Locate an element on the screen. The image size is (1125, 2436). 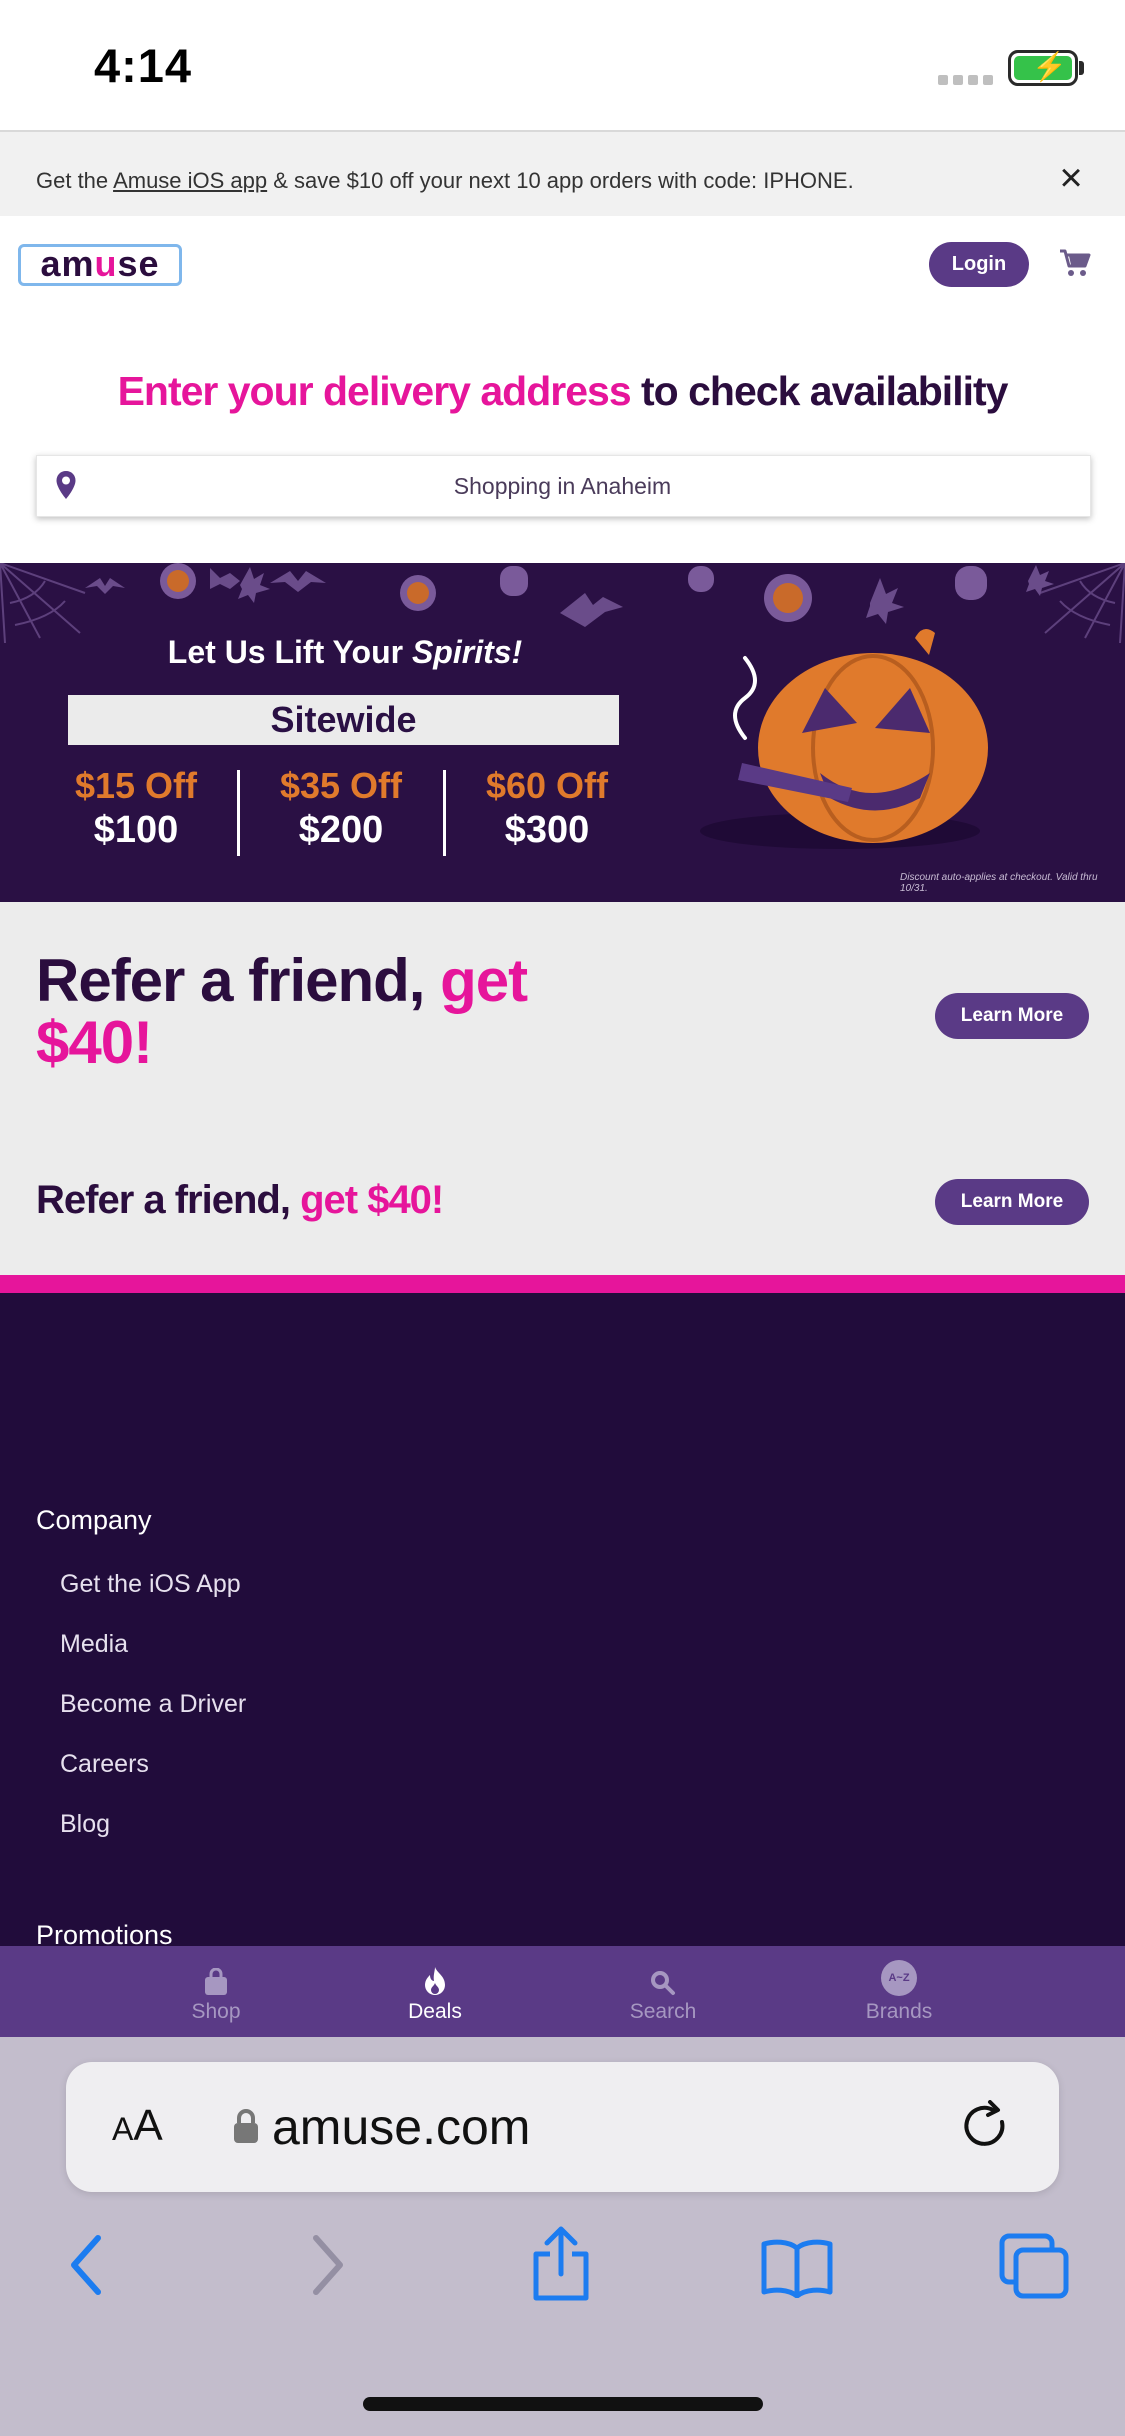
back-icon is located at coordinates (86, 2267).